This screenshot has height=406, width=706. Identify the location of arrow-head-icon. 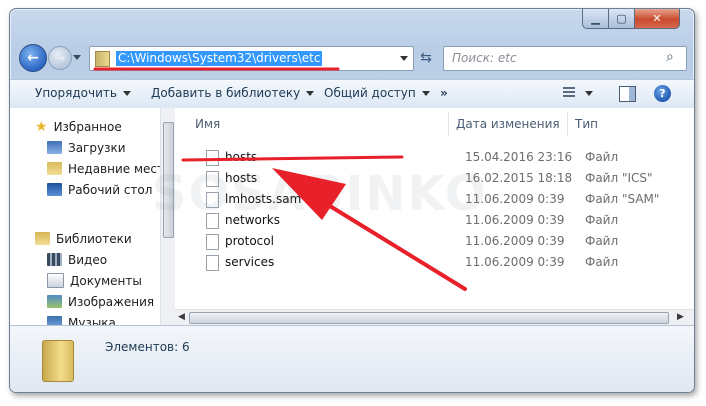
(309, 194).